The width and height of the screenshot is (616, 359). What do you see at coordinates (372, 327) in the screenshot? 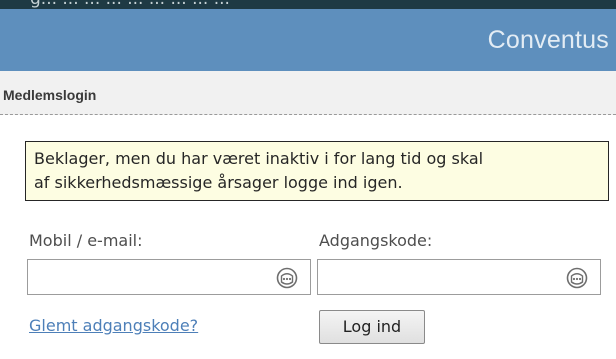
I see `login-button: Log ind` at bounding box center [372, 327].